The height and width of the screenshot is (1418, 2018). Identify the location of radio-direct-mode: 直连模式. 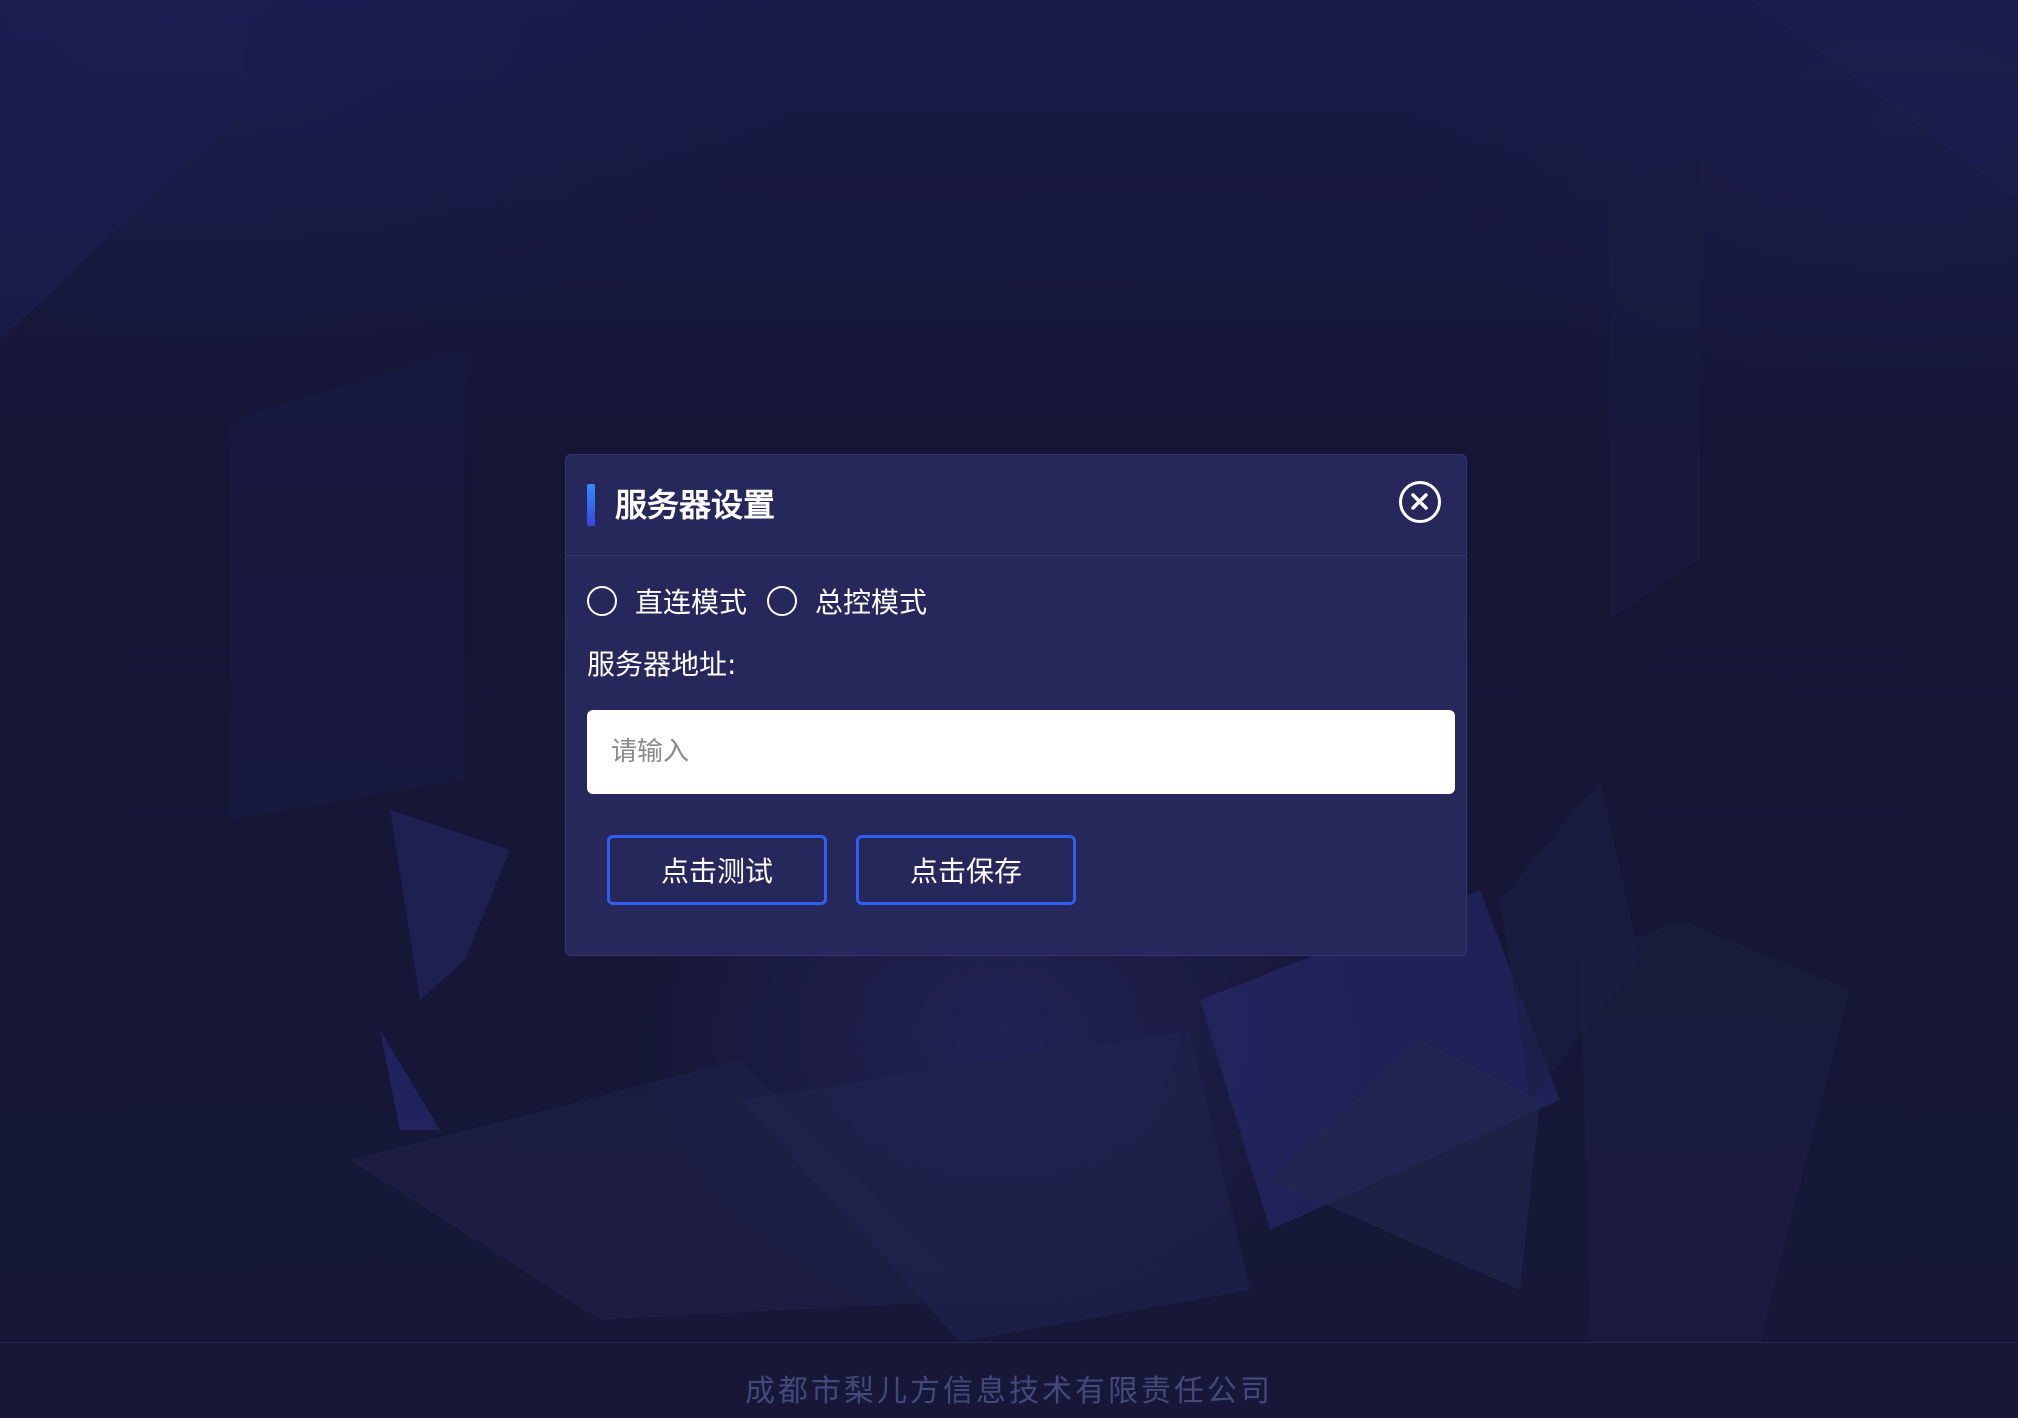
(667, 601).